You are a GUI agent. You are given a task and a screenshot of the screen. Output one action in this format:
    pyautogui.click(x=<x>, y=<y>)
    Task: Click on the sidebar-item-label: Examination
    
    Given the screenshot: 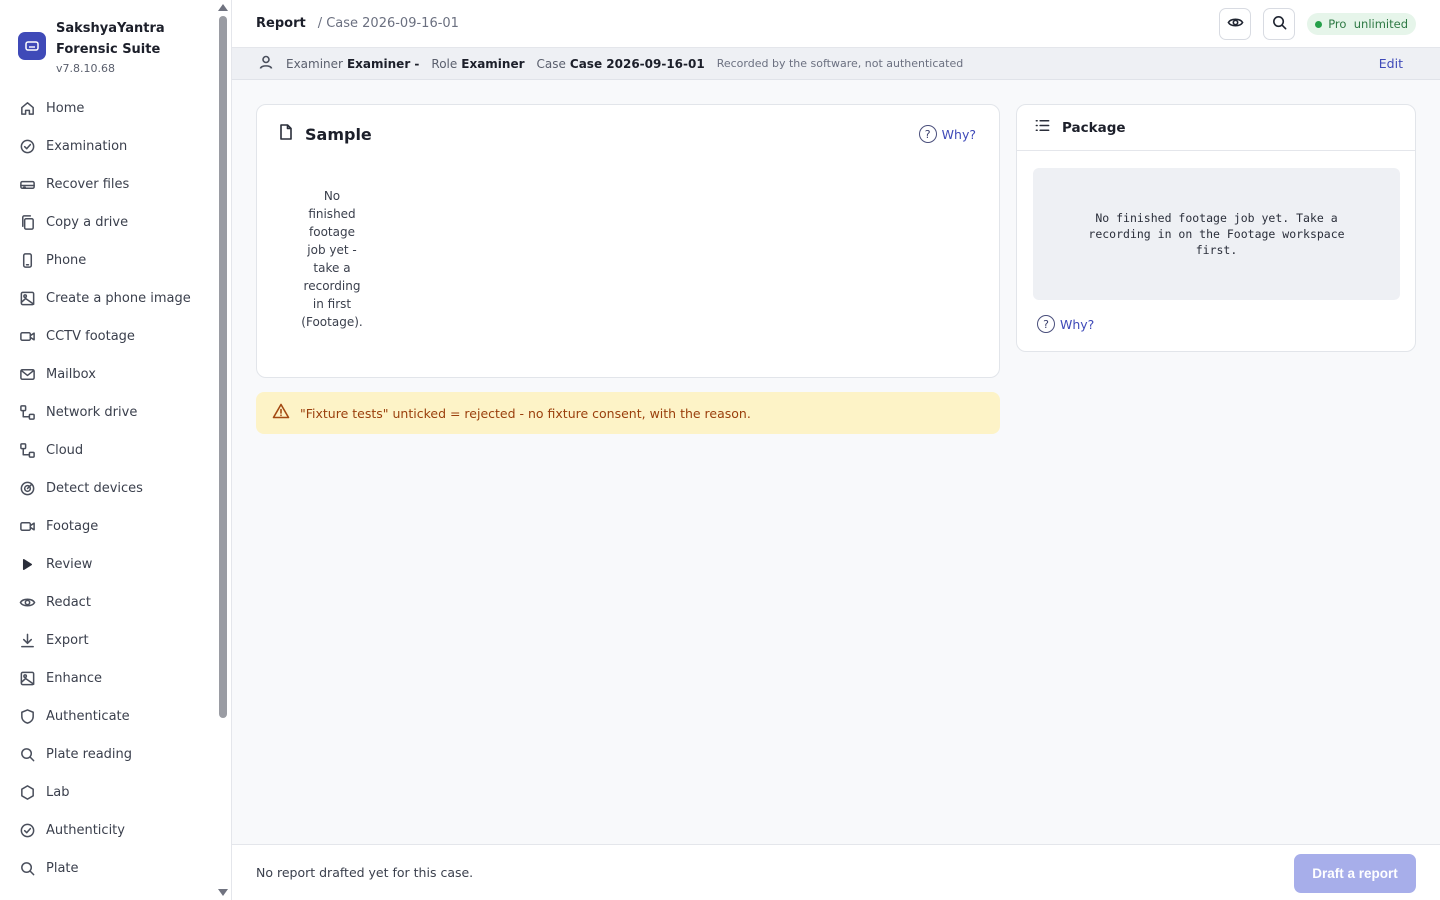 What is the action you would take?
    pyautogui.click(x=87, y=146)
    